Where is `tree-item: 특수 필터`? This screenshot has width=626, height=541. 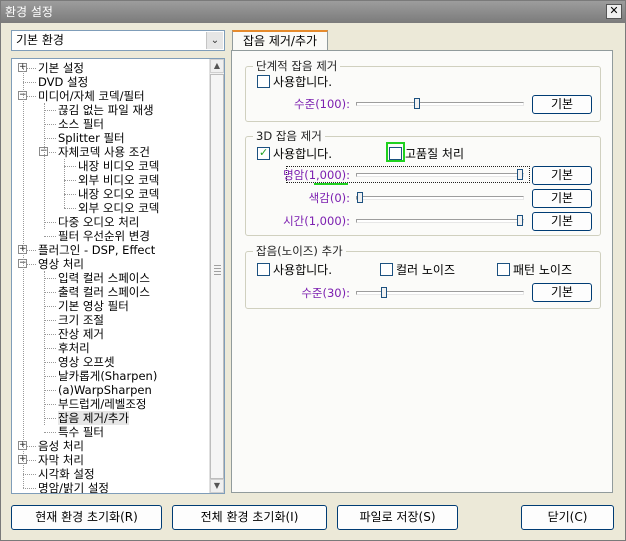
tree-item: 특수 필터 is located at coordinates (81, 432).